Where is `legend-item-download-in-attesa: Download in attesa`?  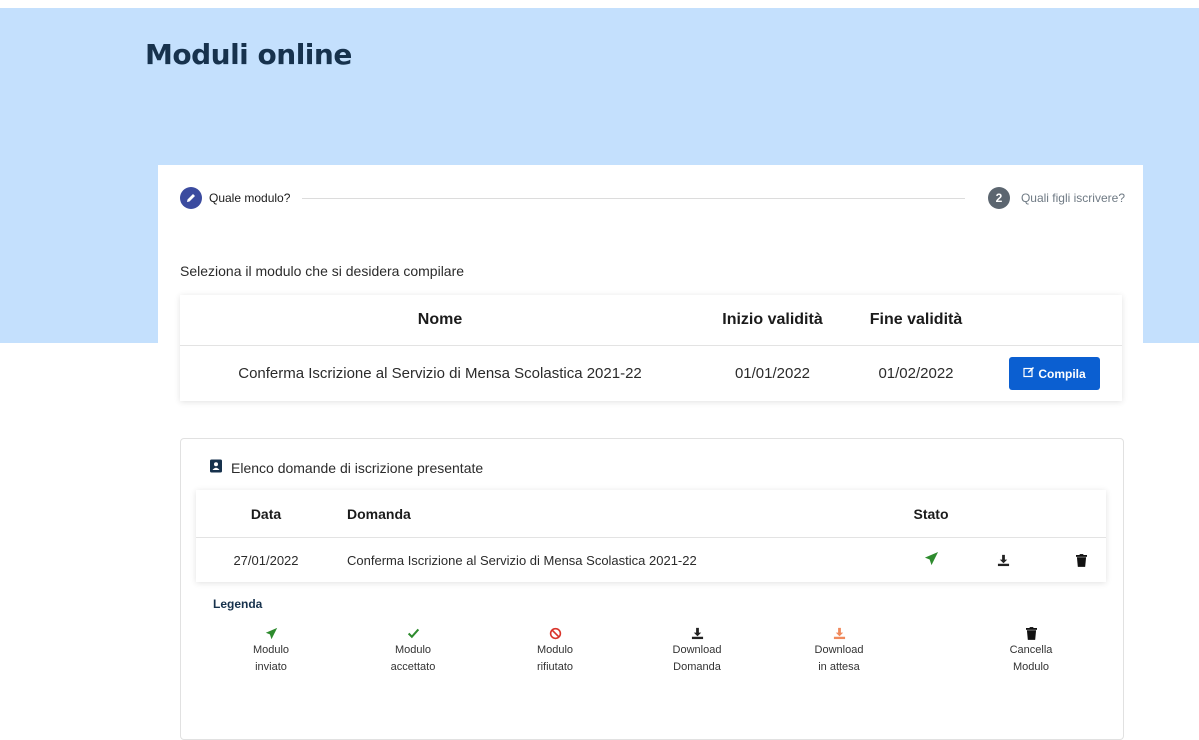
legend-item-download-in-attesa: Download in attesa is located at coordinates (839, 651).